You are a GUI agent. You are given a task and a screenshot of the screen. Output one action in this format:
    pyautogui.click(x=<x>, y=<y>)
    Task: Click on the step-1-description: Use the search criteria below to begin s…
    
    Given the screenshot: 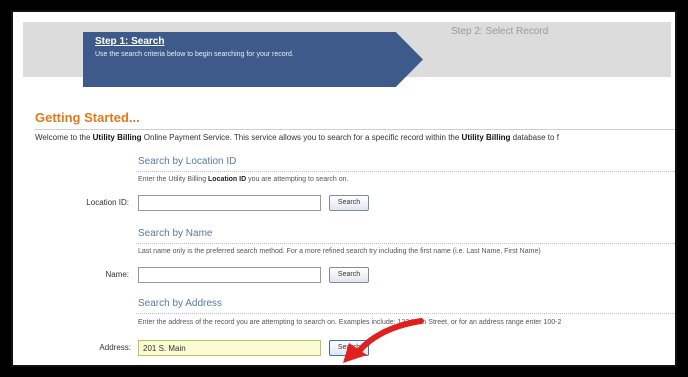 What is the action you would take?
    pyautogui.click(x=194, y=54)
    